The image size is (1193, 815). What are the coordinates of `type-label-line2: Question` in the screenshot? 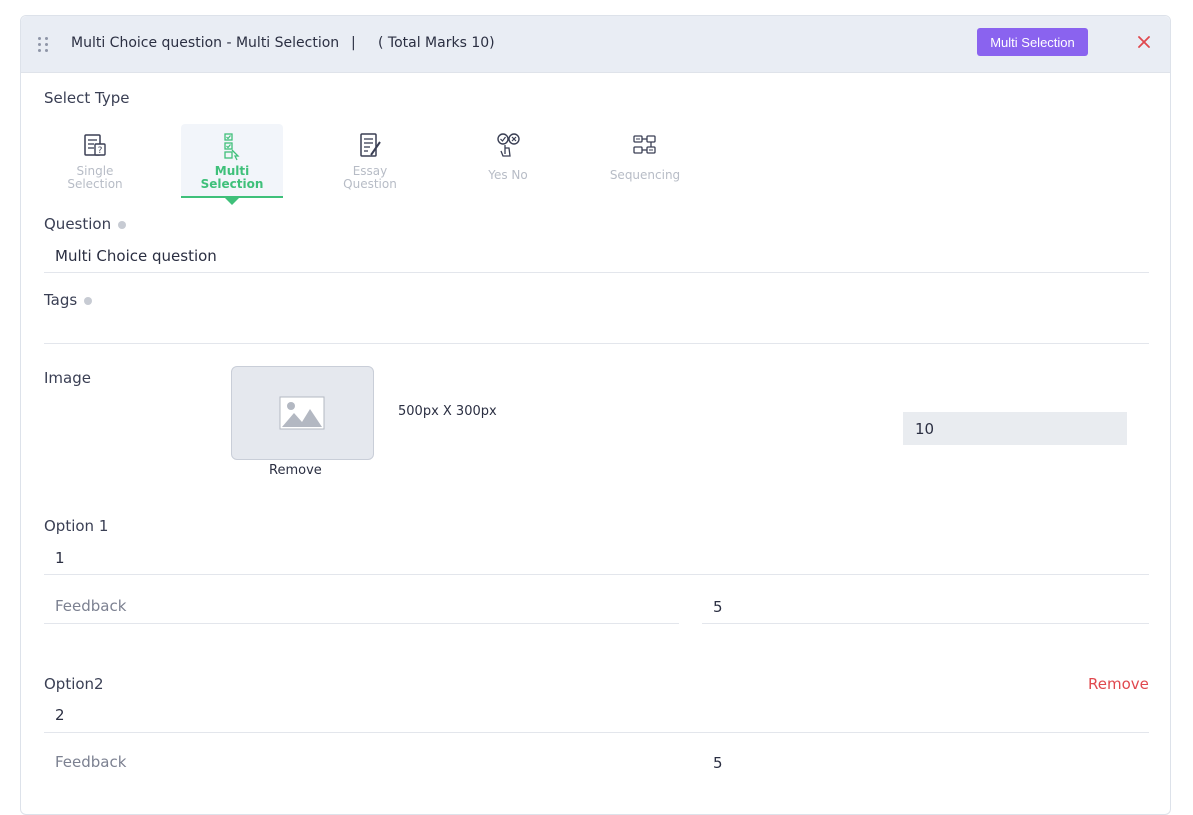 It's located at (370, 184).